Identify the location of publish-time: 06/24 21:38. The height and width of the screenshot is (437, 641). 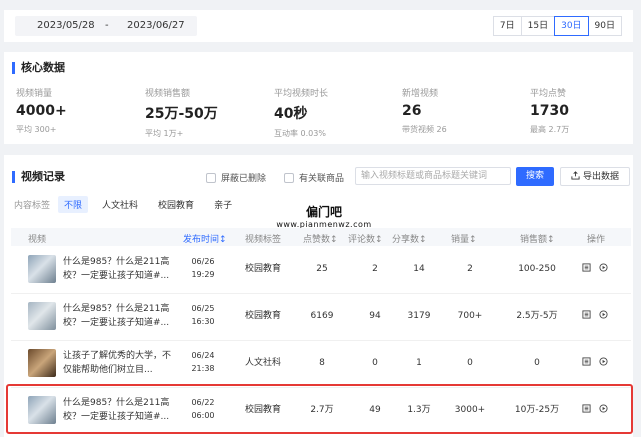
(203, 362).